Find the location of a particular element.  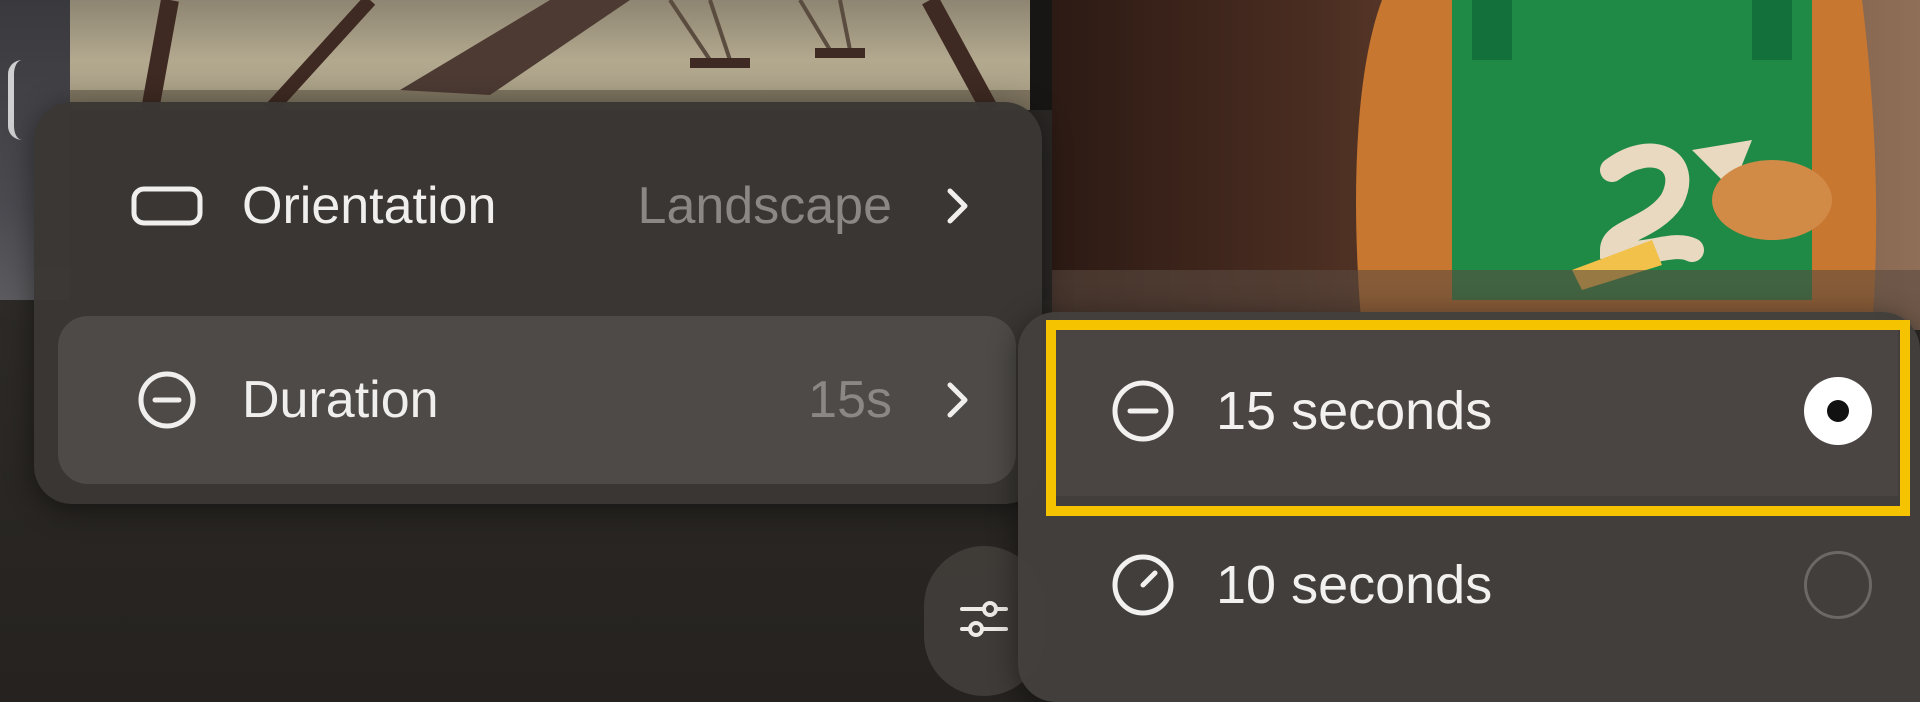

orientation-menu-item: Orientation Landscape is located at coordinates (537, 206).